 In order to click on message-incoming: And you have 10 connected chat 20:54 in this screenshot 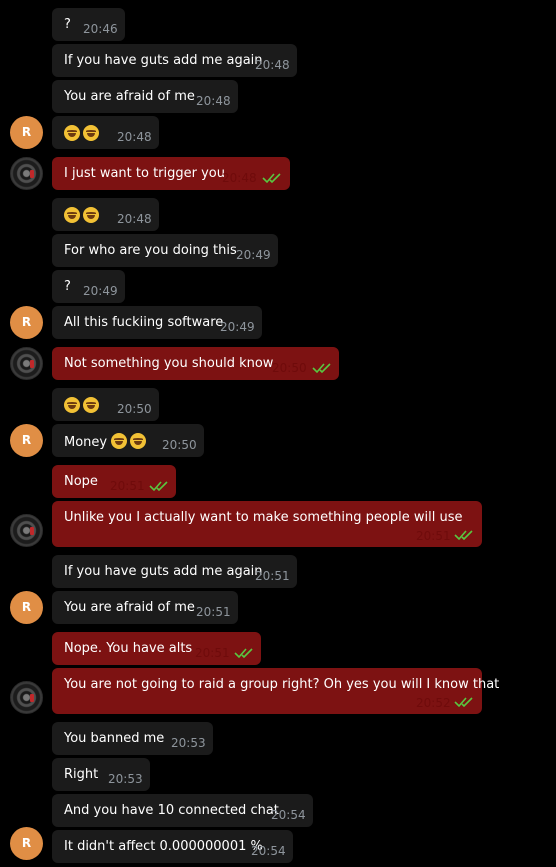, I will do `click(182, 810)`.